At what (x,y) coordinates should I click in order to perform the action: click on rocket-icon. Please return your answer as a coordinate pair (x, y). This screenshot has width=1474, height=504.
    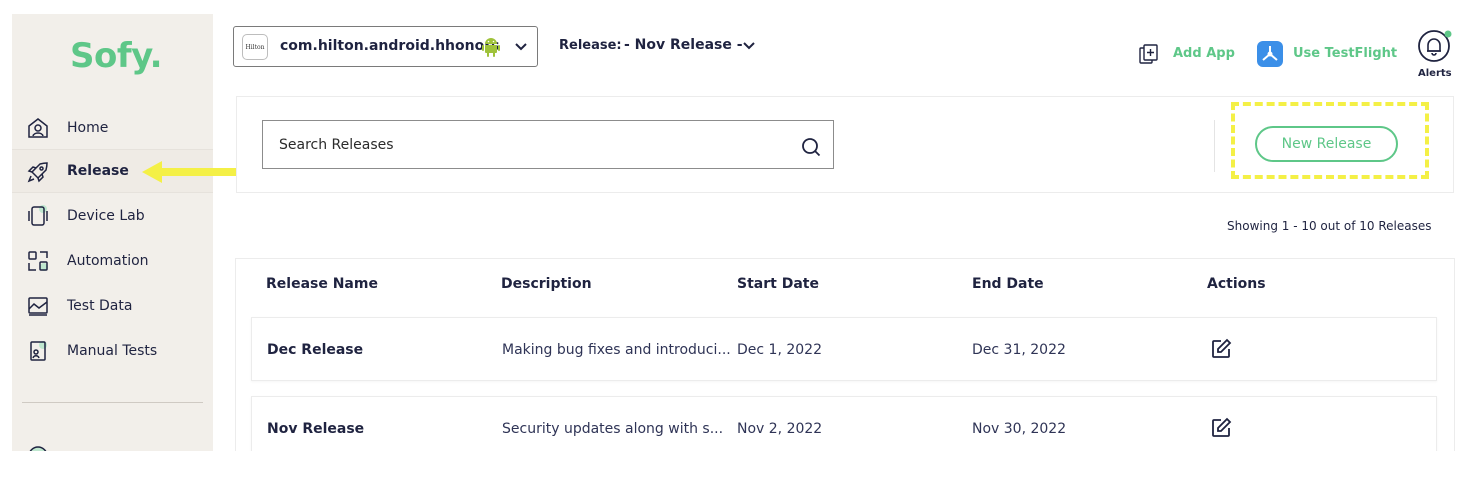
    Looking at the image, I should click on (37, 172).